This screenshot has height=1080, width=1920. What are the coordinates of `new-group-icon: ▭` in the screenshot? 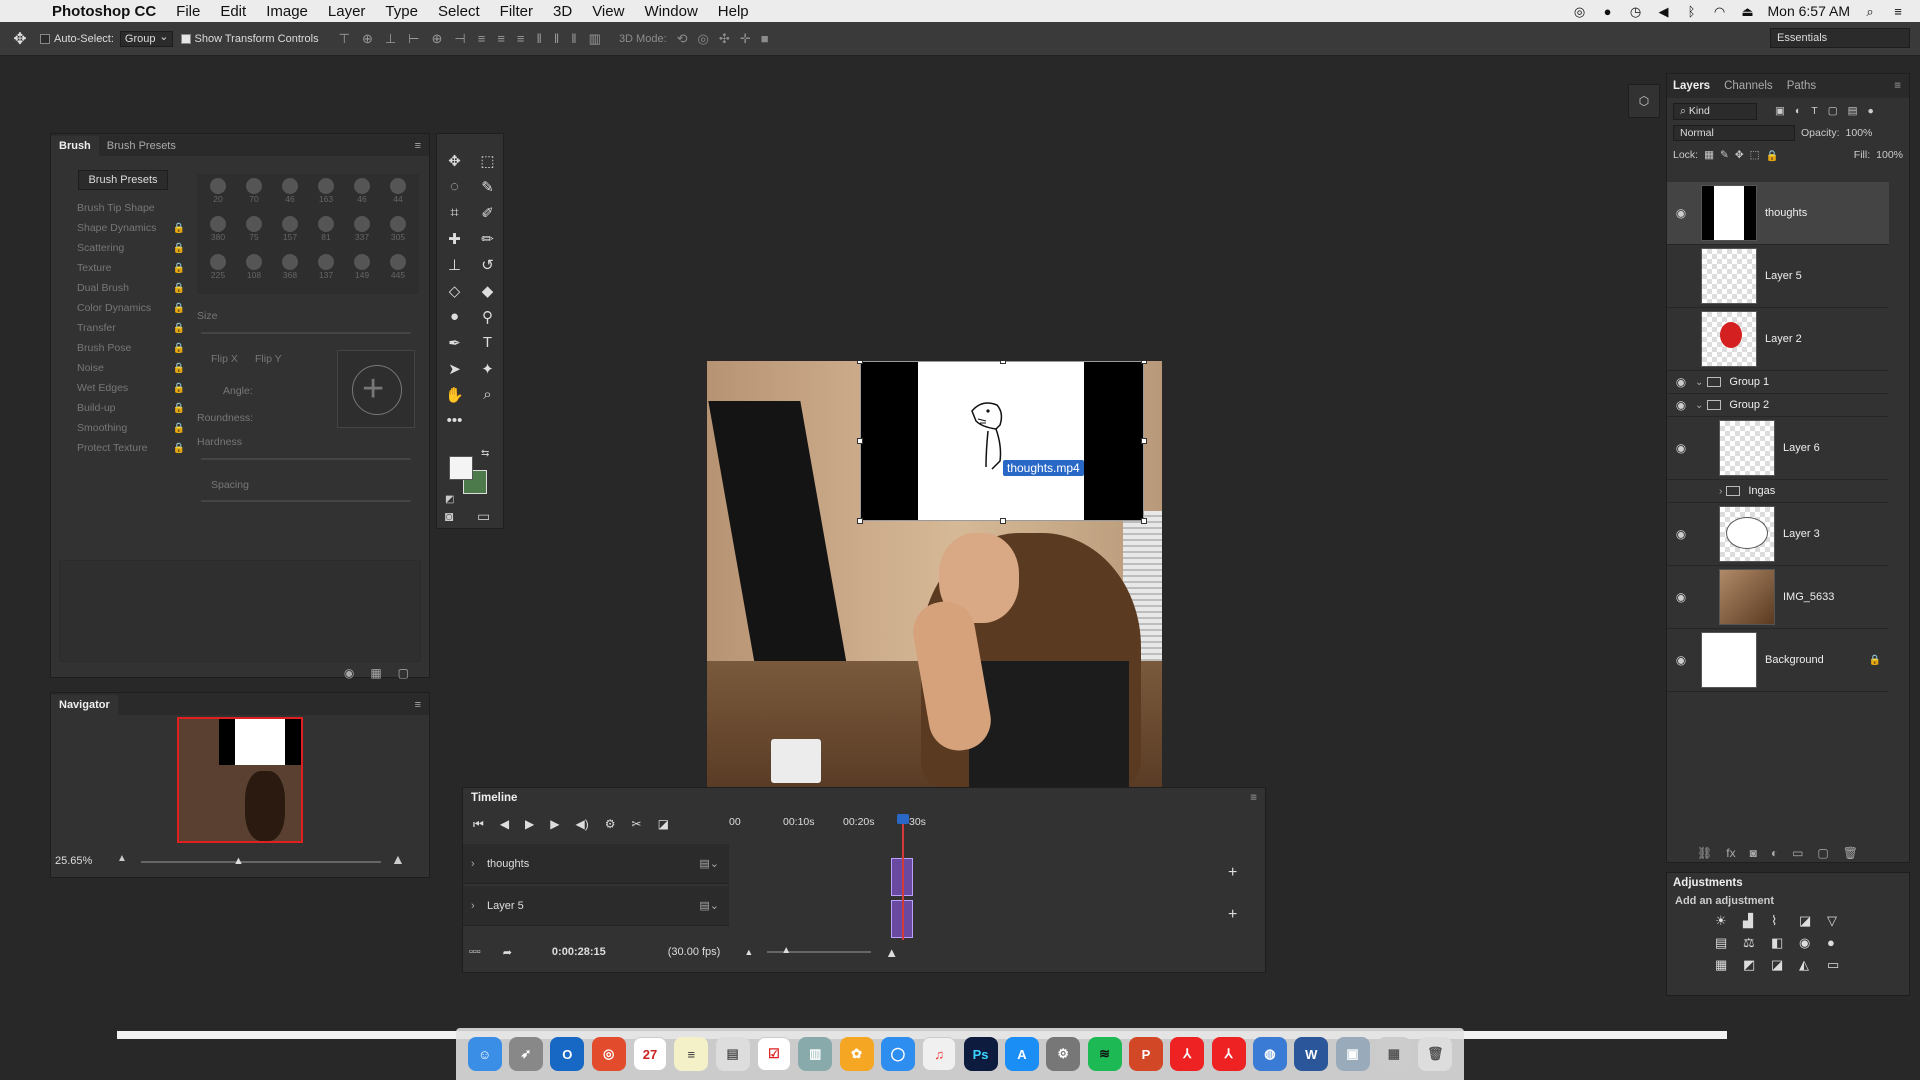 It's located at (1797, 853).